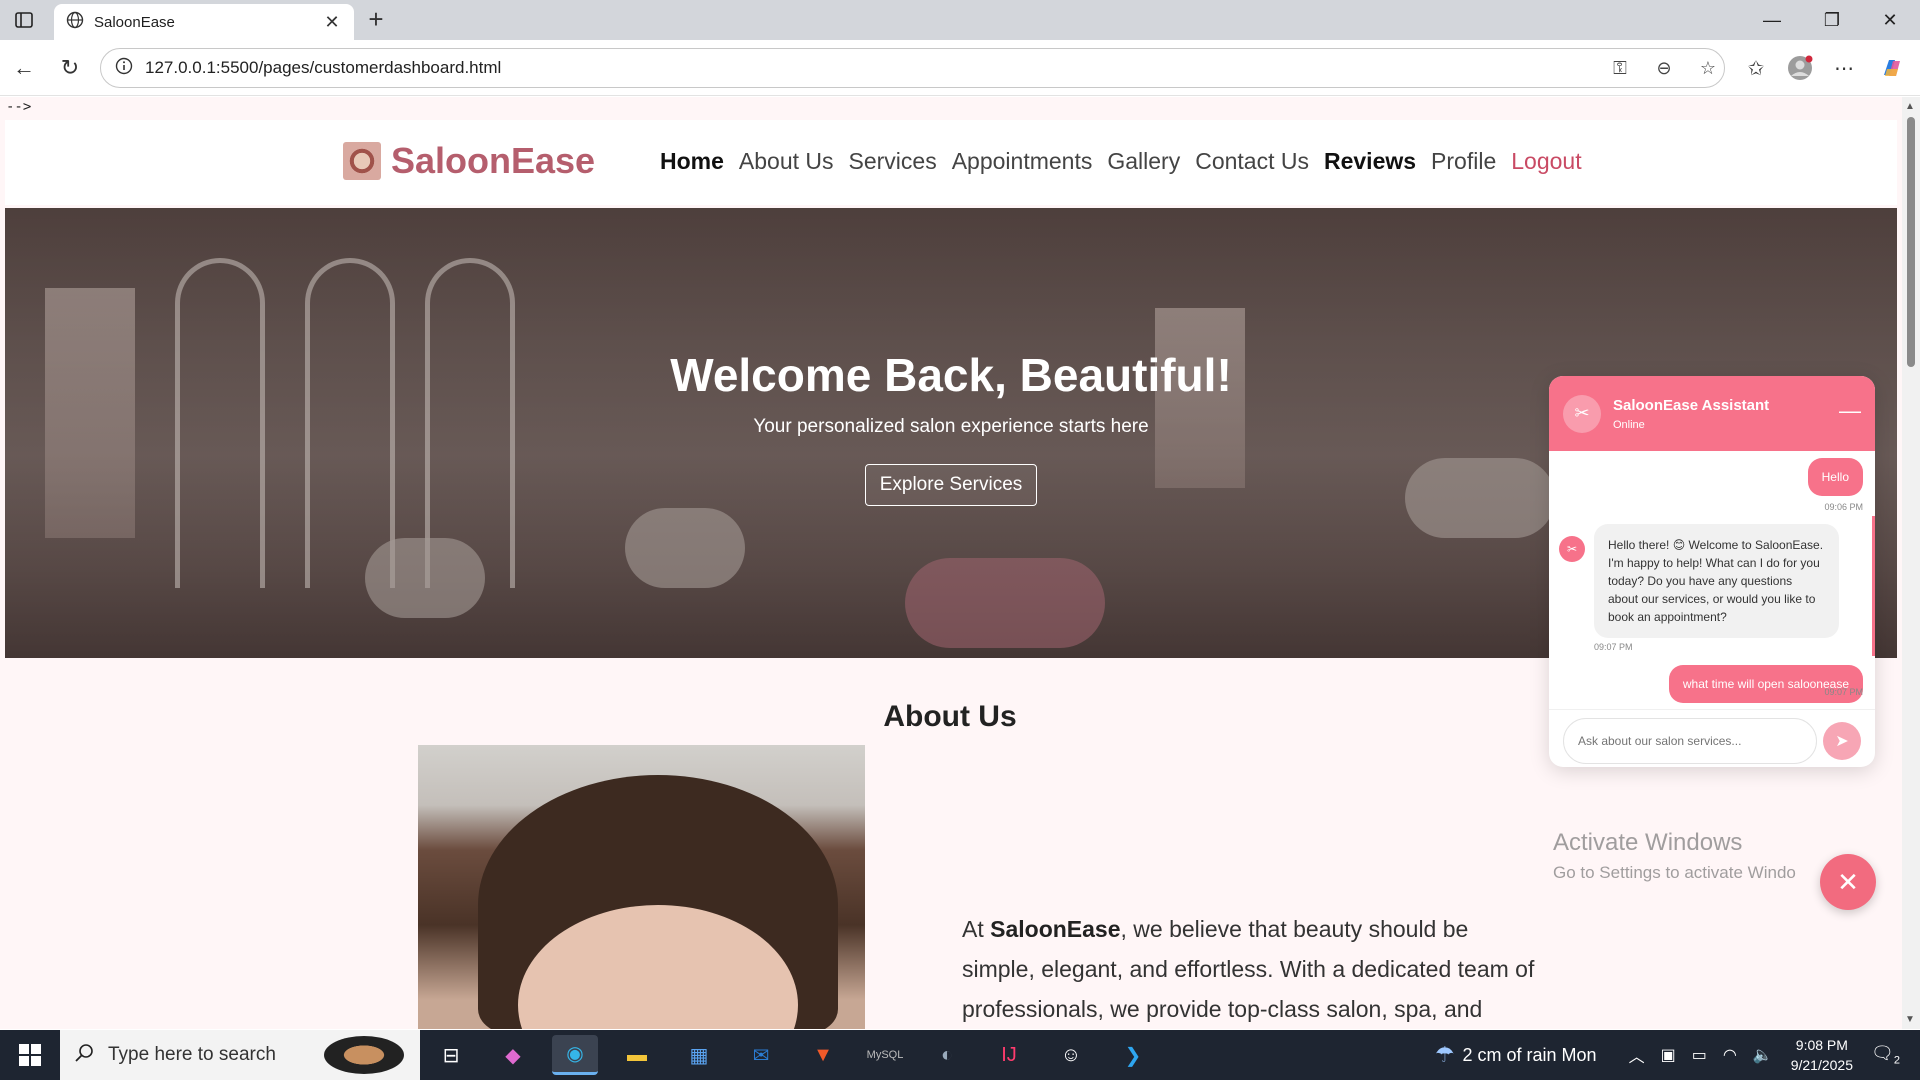 Image resolution: width=1920 pixels, height=1080 pixels. What do you see at coordinates (761, 1055) in the screenshot?
I see `outlook-icon: ✉` at bounding box center [761, 1055].